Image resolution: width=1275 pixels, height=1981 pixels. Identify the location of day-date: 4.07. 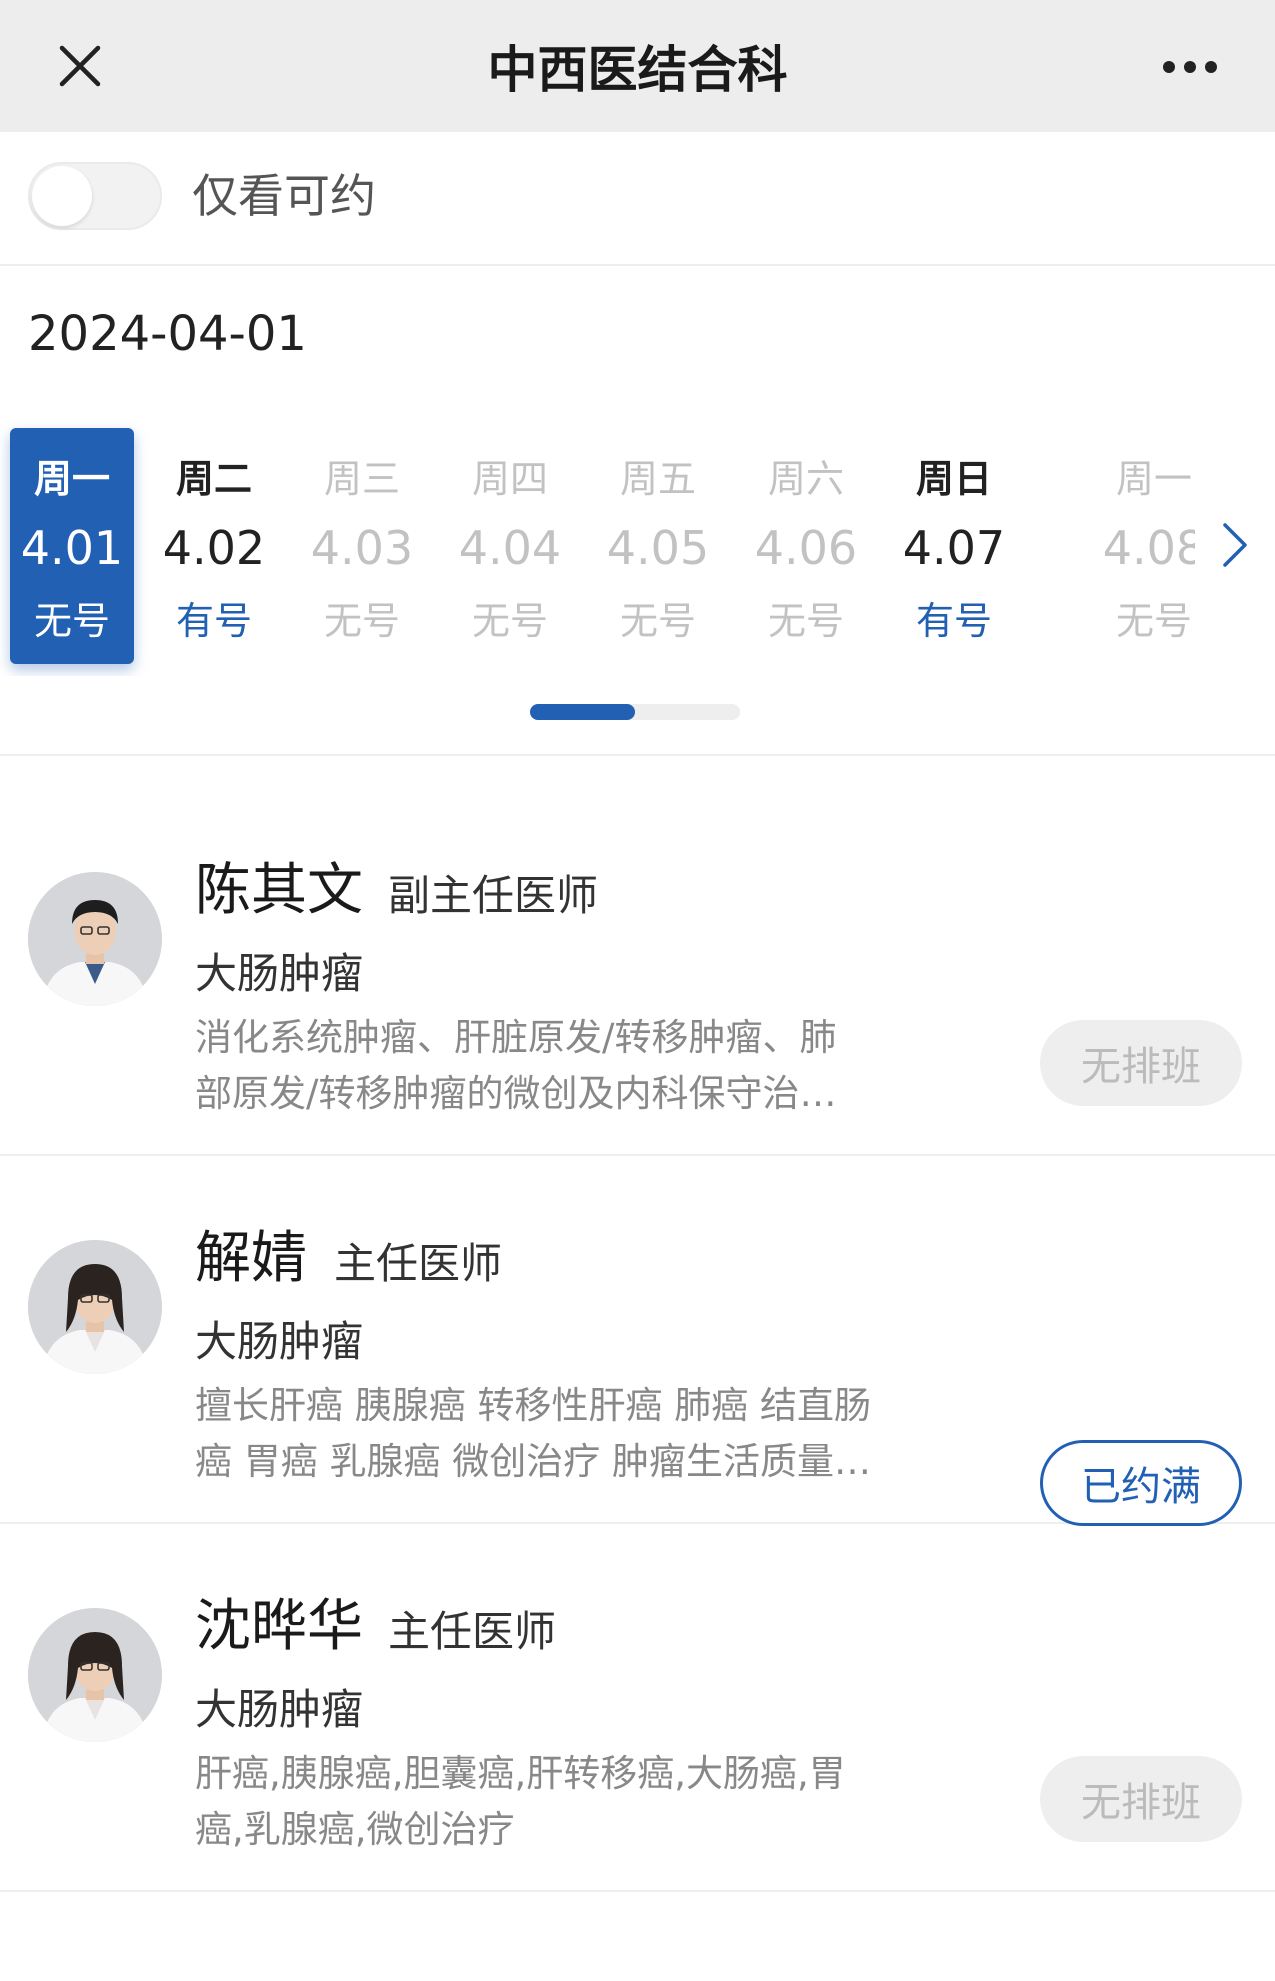
(954, 548).